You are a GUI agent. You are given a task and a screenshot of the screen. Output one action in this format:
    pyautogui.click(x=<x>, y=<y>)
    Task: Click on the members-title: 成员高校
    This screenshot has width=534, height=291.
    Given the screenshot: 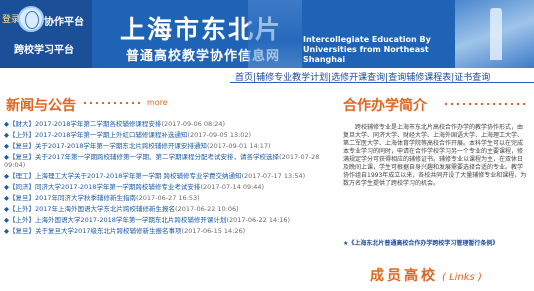 What is the action you would take?
    pyautogui.click(x=404, y=276)
    